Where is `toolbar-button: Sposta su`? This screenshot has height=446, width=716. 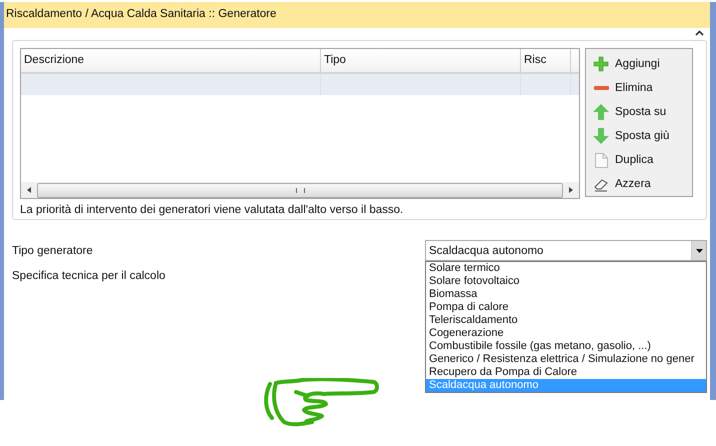 toolbar-button: Sposta su is located at coordinates (629, 112).